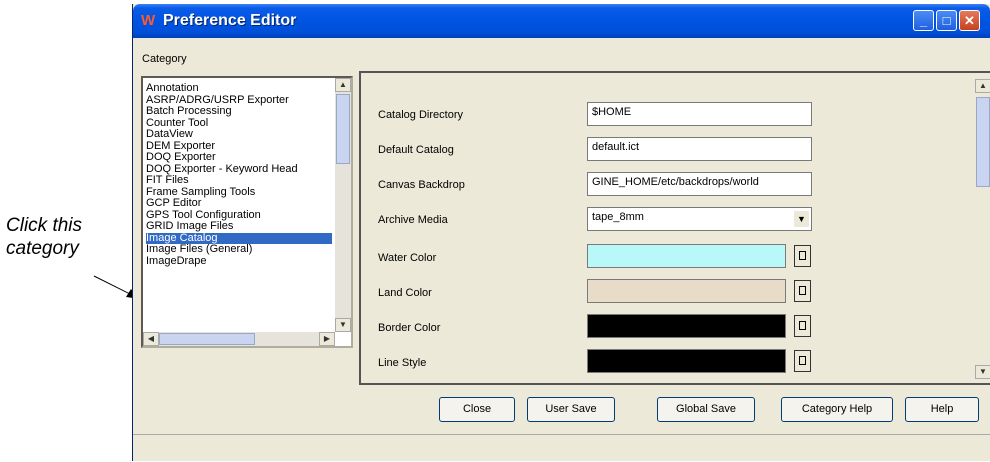 The height and width of the screenshot is (462, 990). I want to click on category-vertical-scrollbar: ▲ ▼, so click(343, 205).